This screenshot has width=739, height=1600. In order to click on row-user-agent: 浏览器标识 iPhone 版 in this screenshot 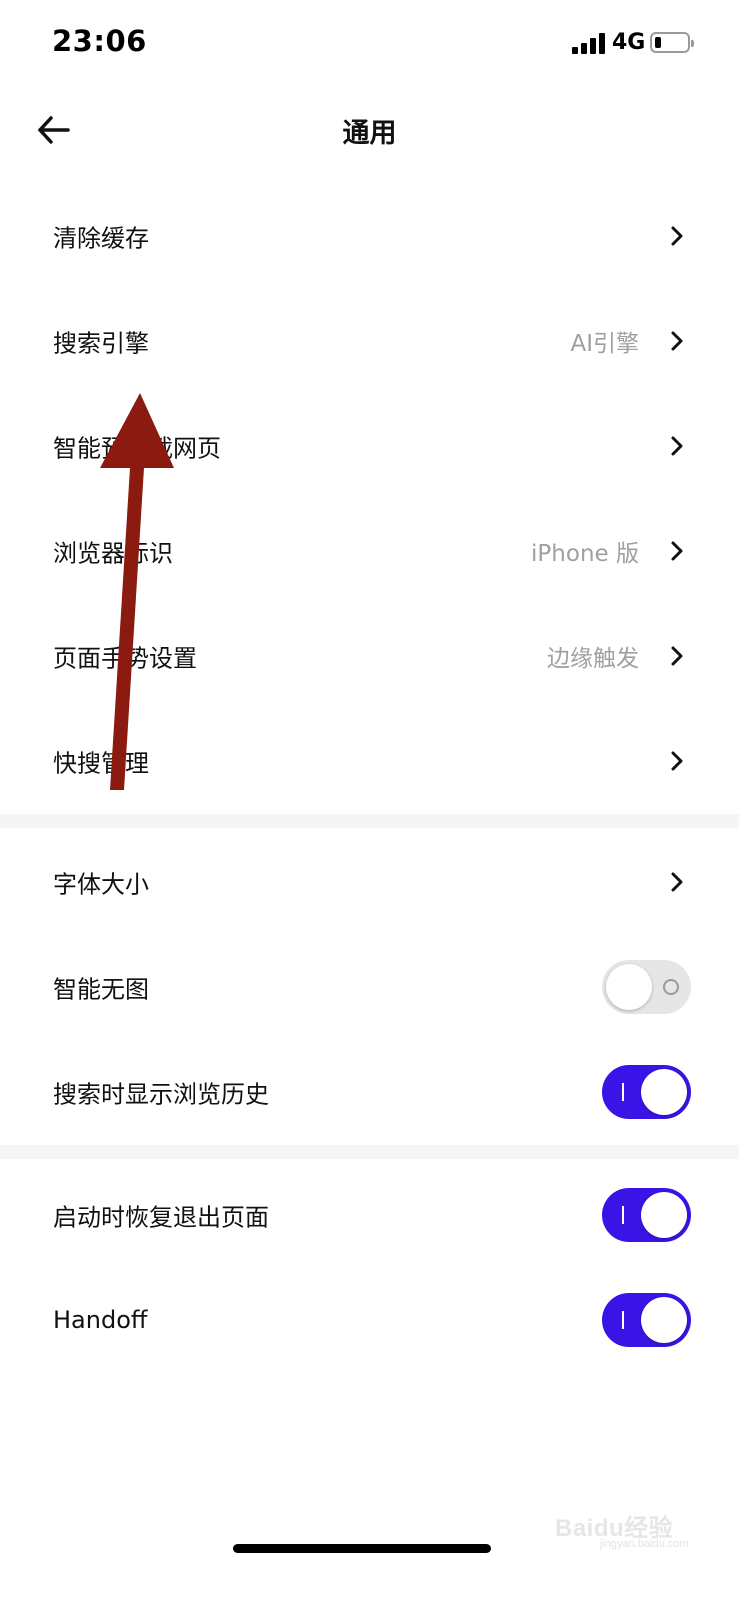, I will do `click(369, 550)`.